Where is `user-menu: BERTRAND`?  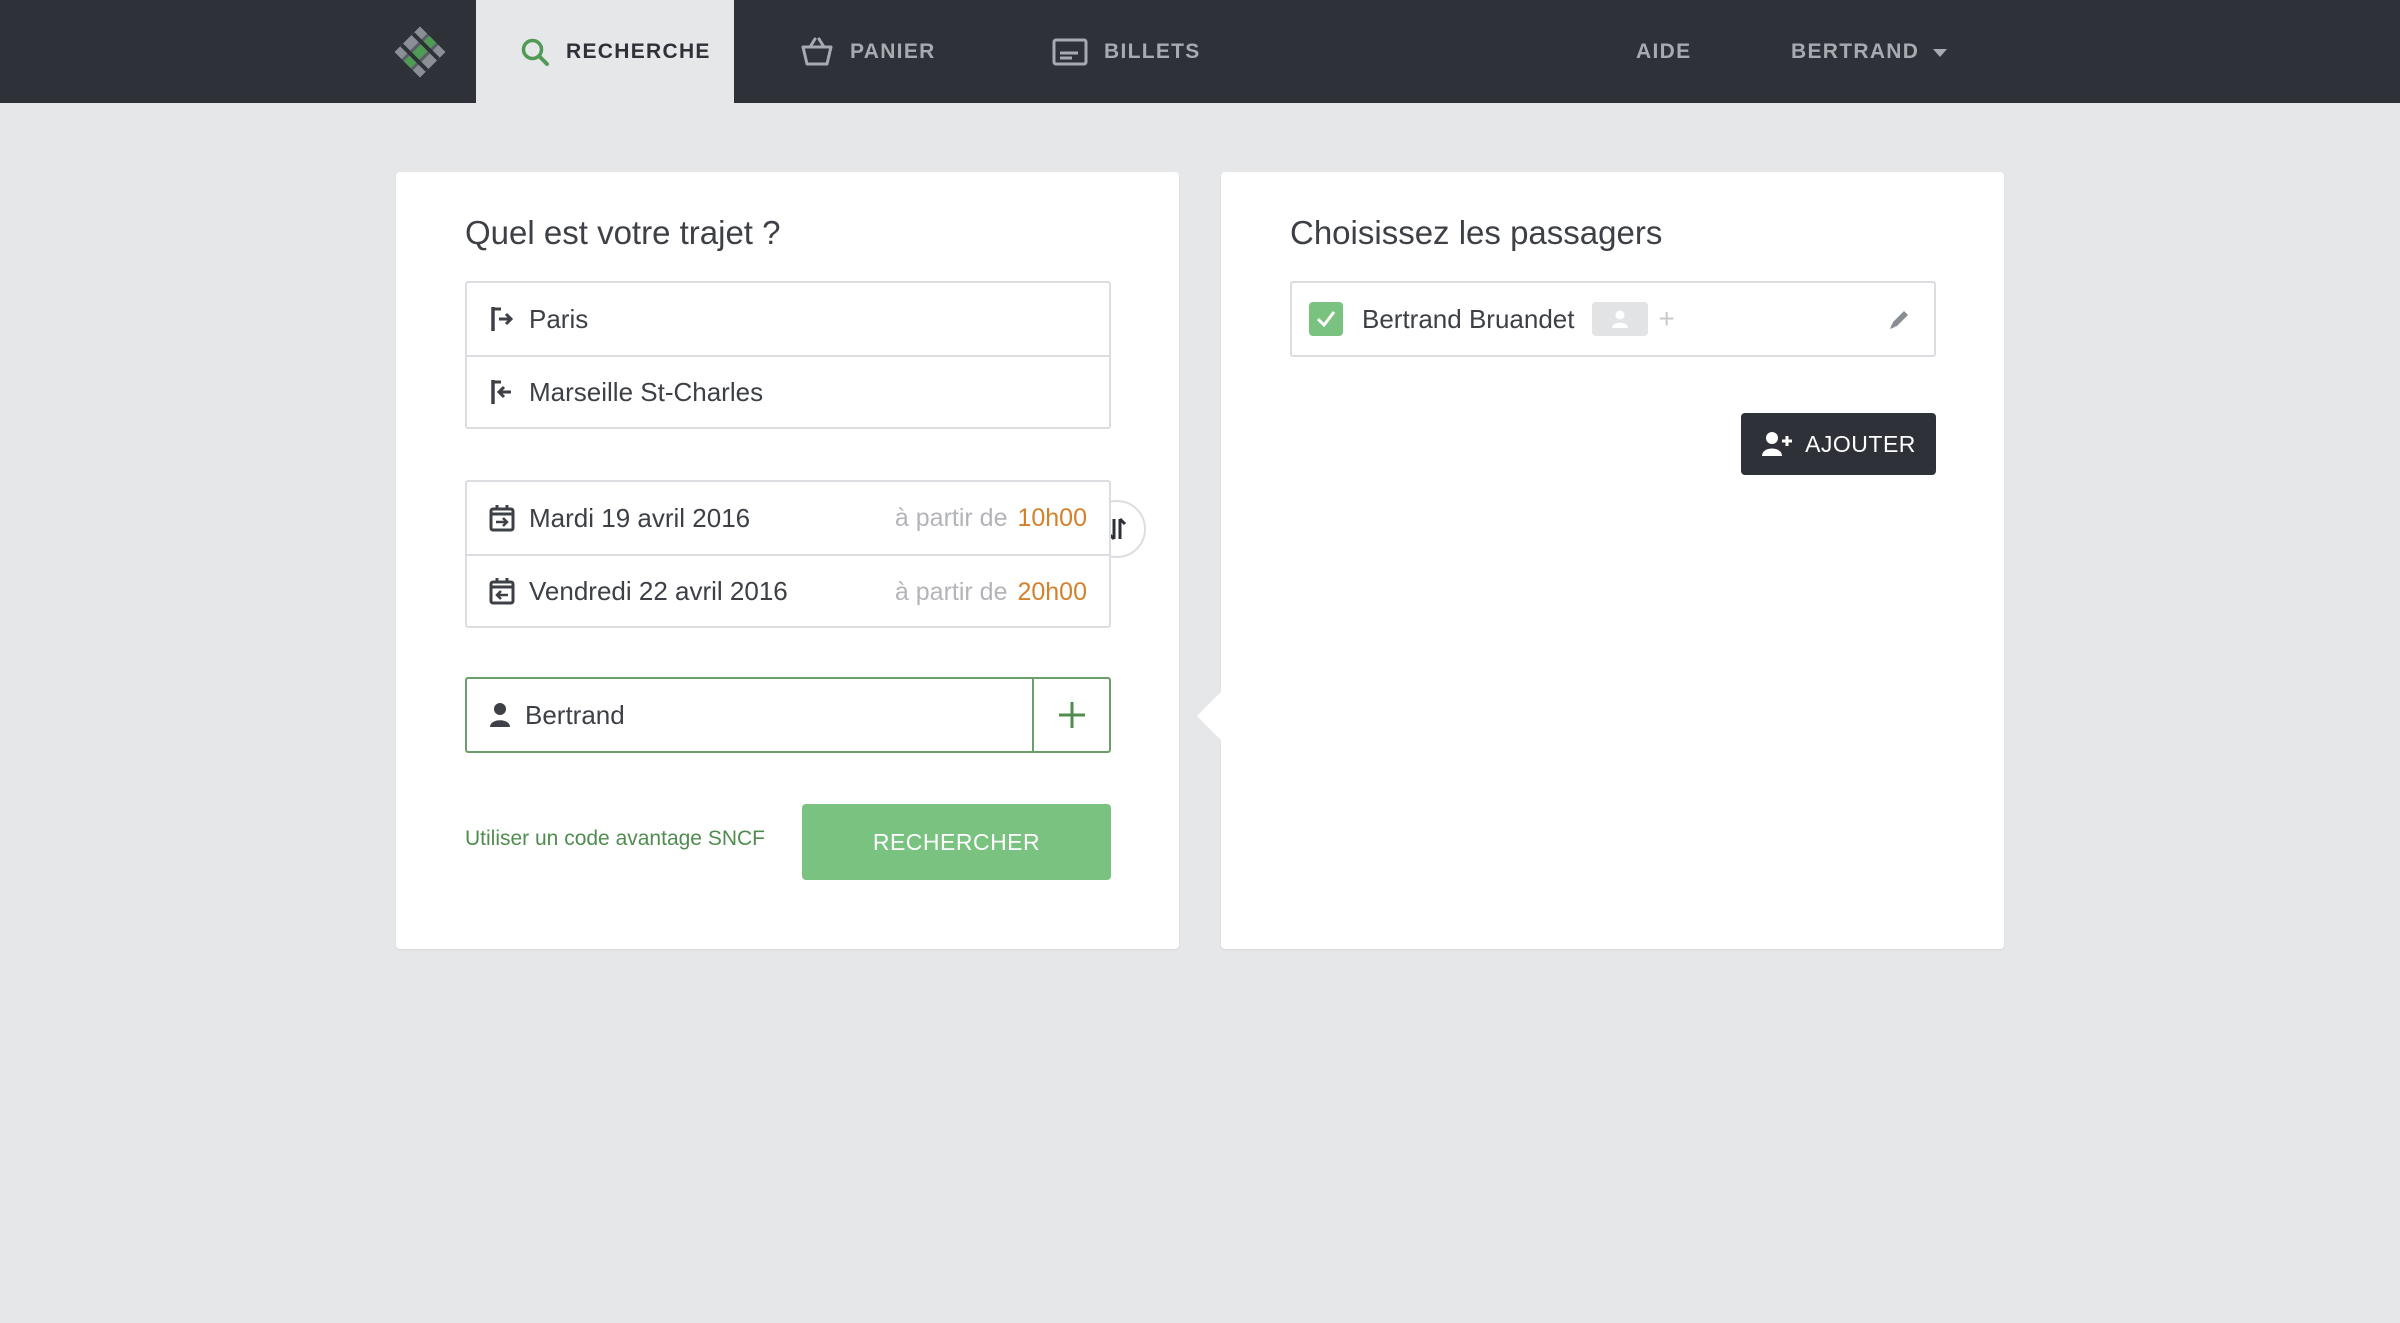 user-menu: BERTRAND is located at coordinates (1869, 51).